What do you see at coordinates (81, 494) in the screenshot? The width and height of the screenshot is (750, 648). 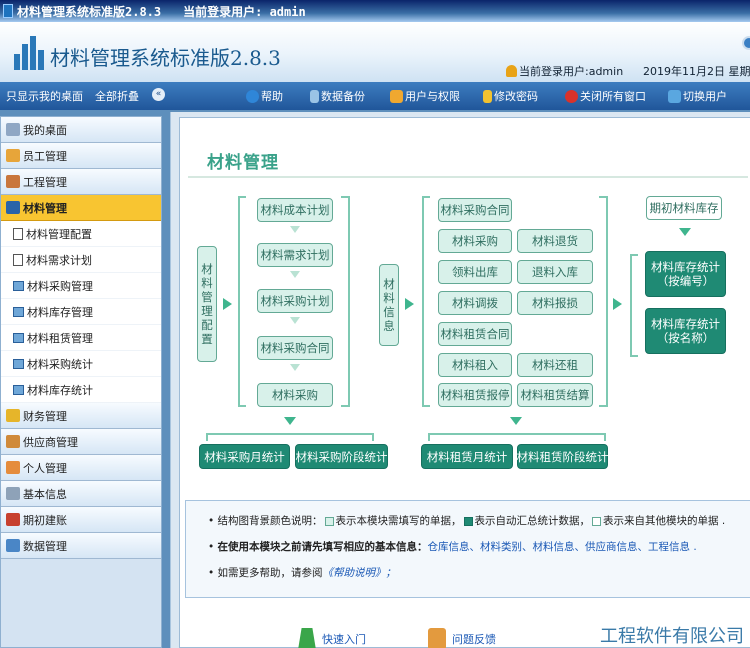 I see `sidebar-item-basic-info: 基本信息` at bounding box center [81, 494].